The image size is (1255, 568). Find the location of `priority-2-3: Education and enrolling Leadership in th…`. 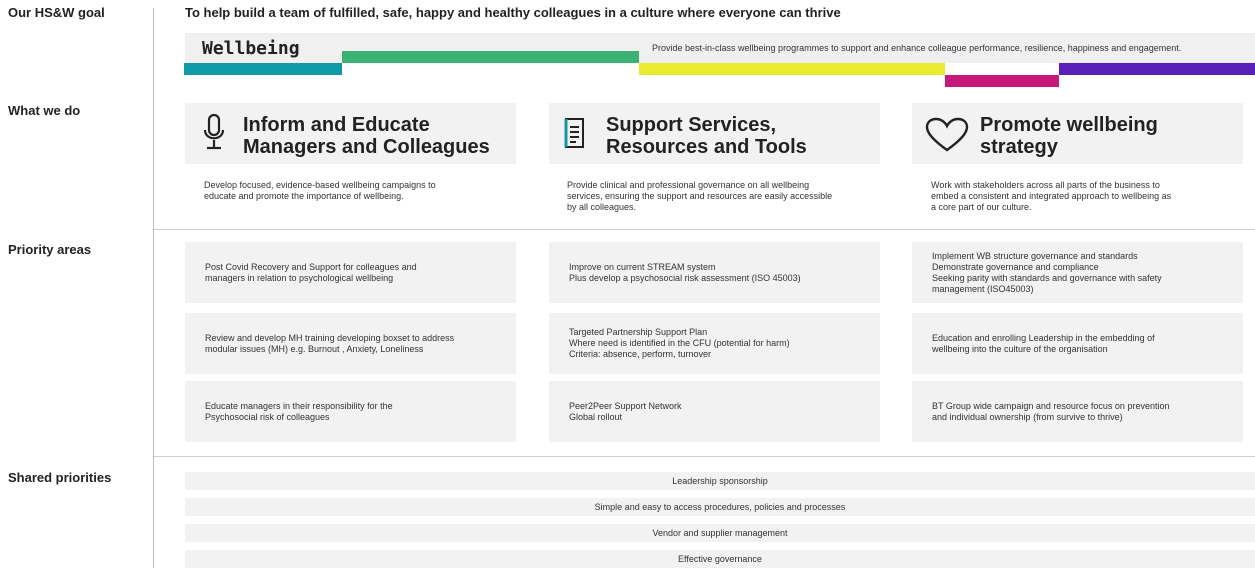

priority-2-3: Education and enrolling Leadership in th… is located at coordinates (1077, 343).